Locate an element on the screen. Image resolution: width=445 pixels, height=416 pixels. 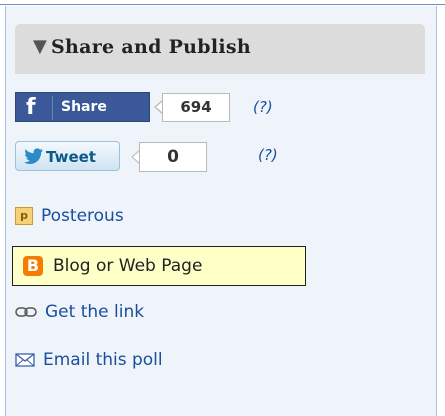
window-top-border is located at coordinates (222, 2).